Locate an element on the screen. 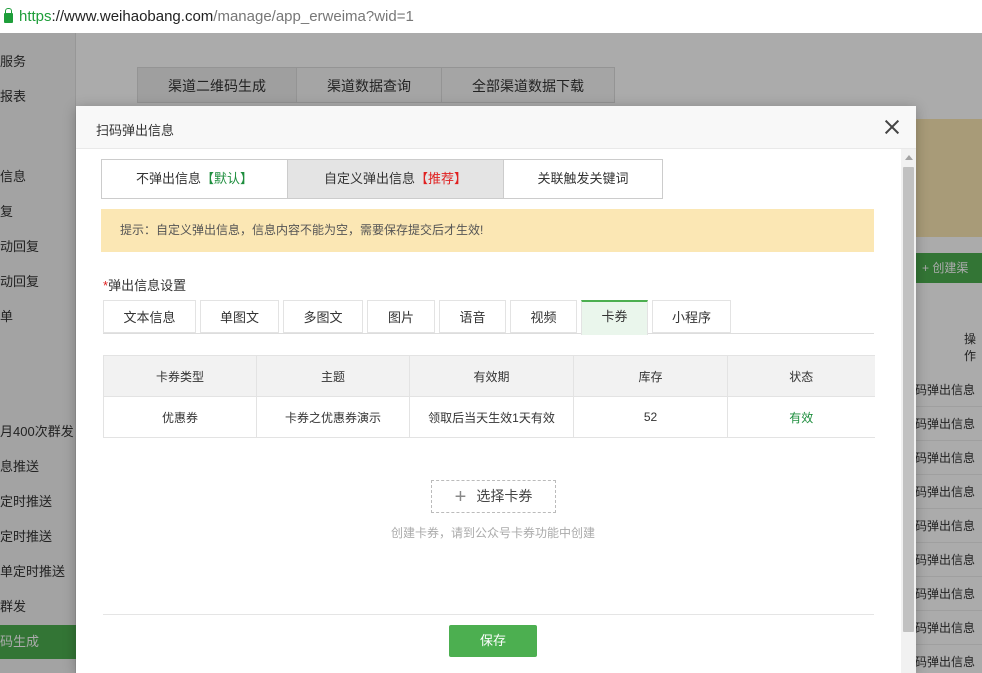 The width and height of the screenshot is (982, 673). table-header-row: 卡券类型 主题 有效期 库存 状态 is located at coordinates (489, 376).